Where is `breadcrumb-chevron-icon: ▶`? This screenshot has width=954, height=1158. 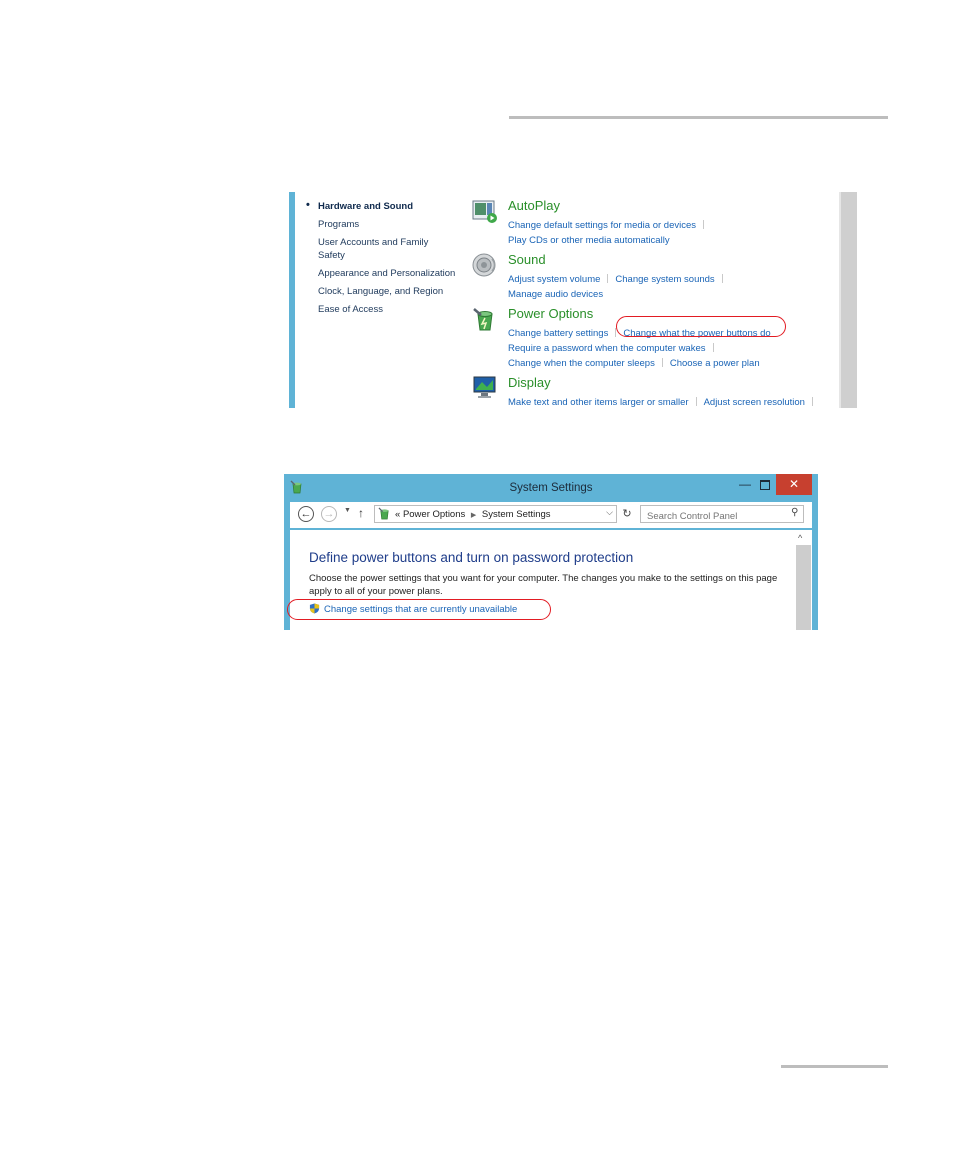 breadcrumb-chevron-icon: ▶ is located at coordinates (473, 515).